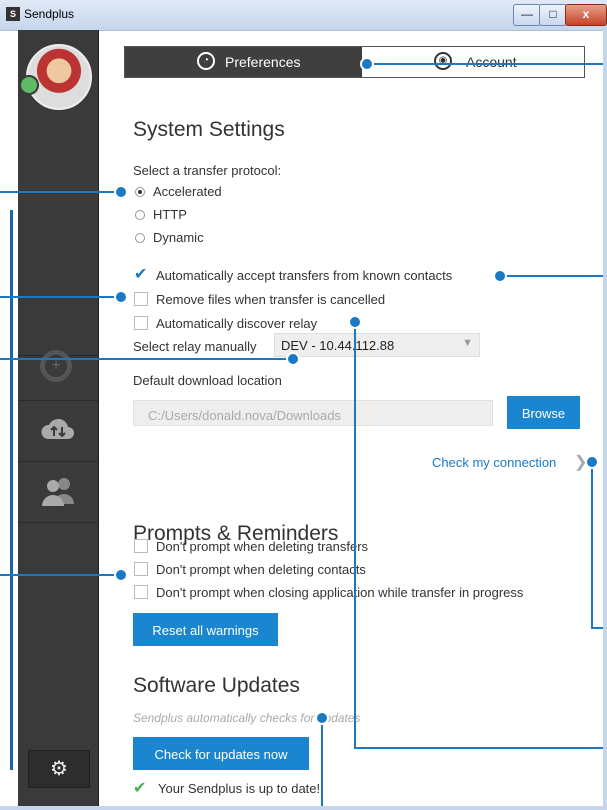  I want to click on protocol-dynamic-label: Dynamic, so click(178, 237).